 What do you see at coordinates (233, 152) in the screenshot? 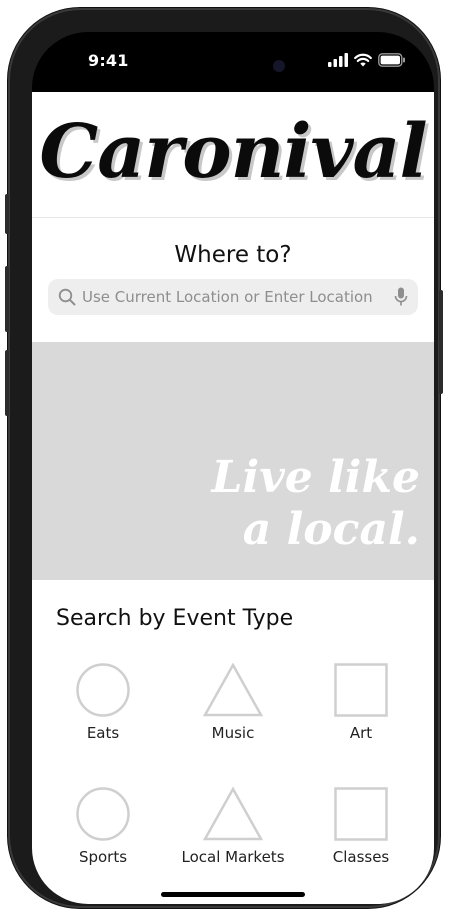
I see `app-logo: Caronival` at bounding box center [233, 152].